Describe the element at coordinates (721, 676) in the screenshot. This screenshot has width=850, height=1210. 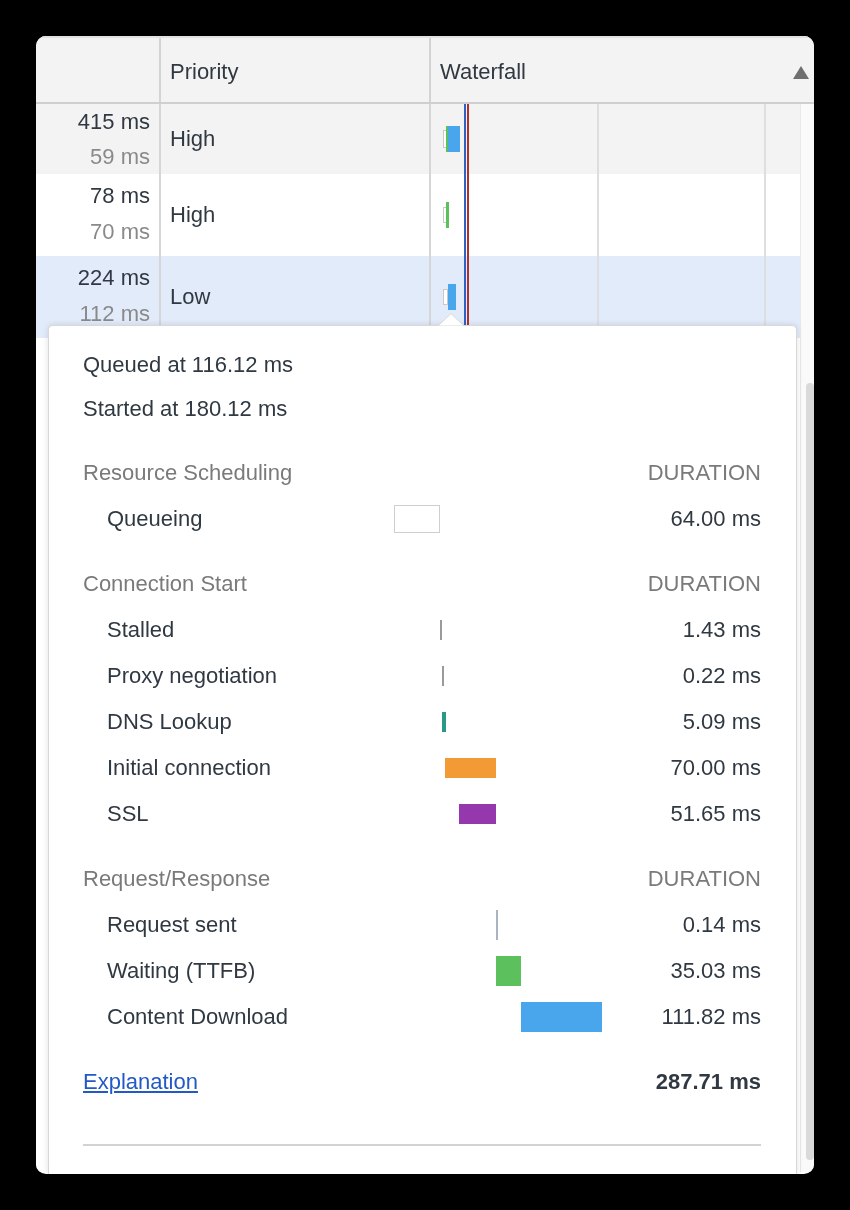
I see `phase-duration: 0.22 ms` at that location.